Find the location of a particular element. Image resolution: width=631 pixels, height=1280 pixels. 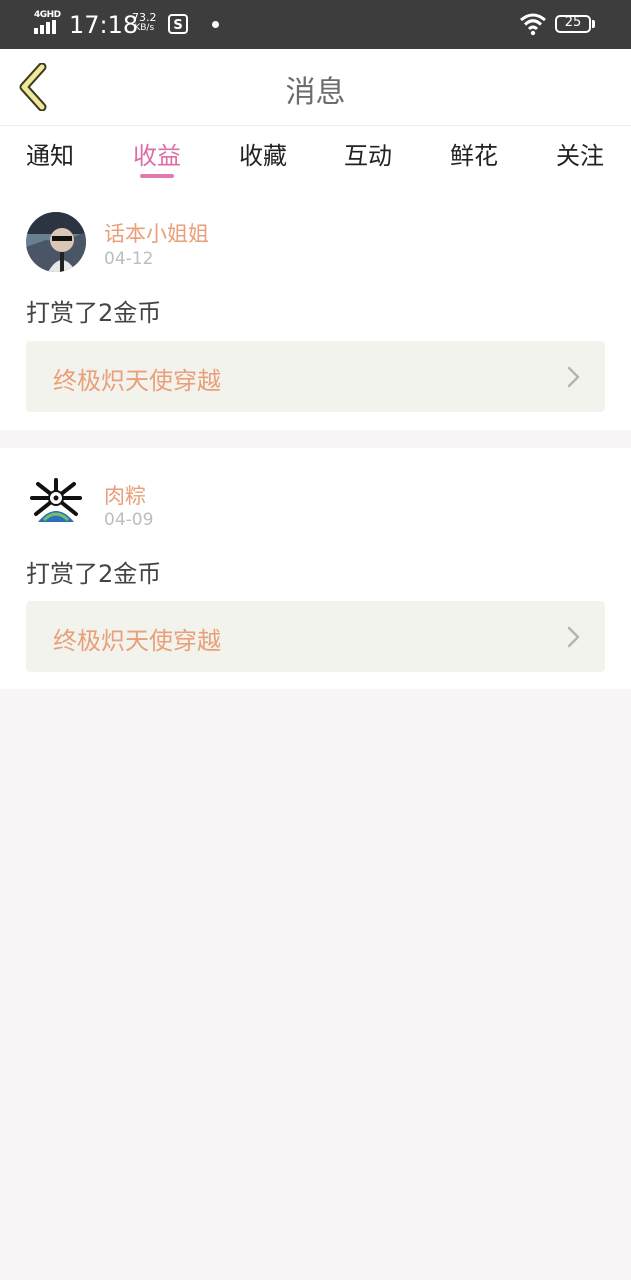

tab-flowers: 鲜花 is located at coordinates (474, 153).